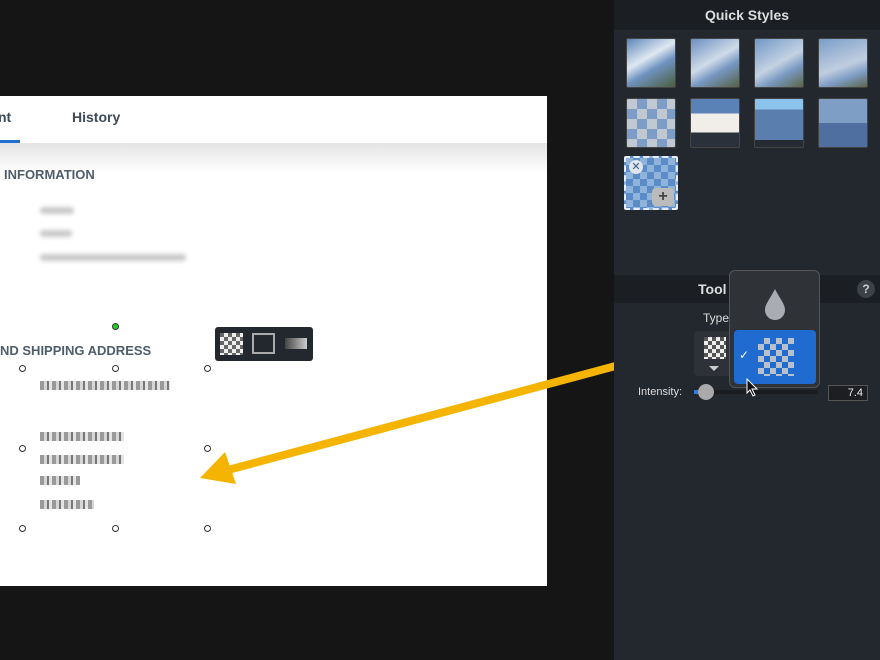  I want to click on tab-bar: nt History, so click(273, 119).